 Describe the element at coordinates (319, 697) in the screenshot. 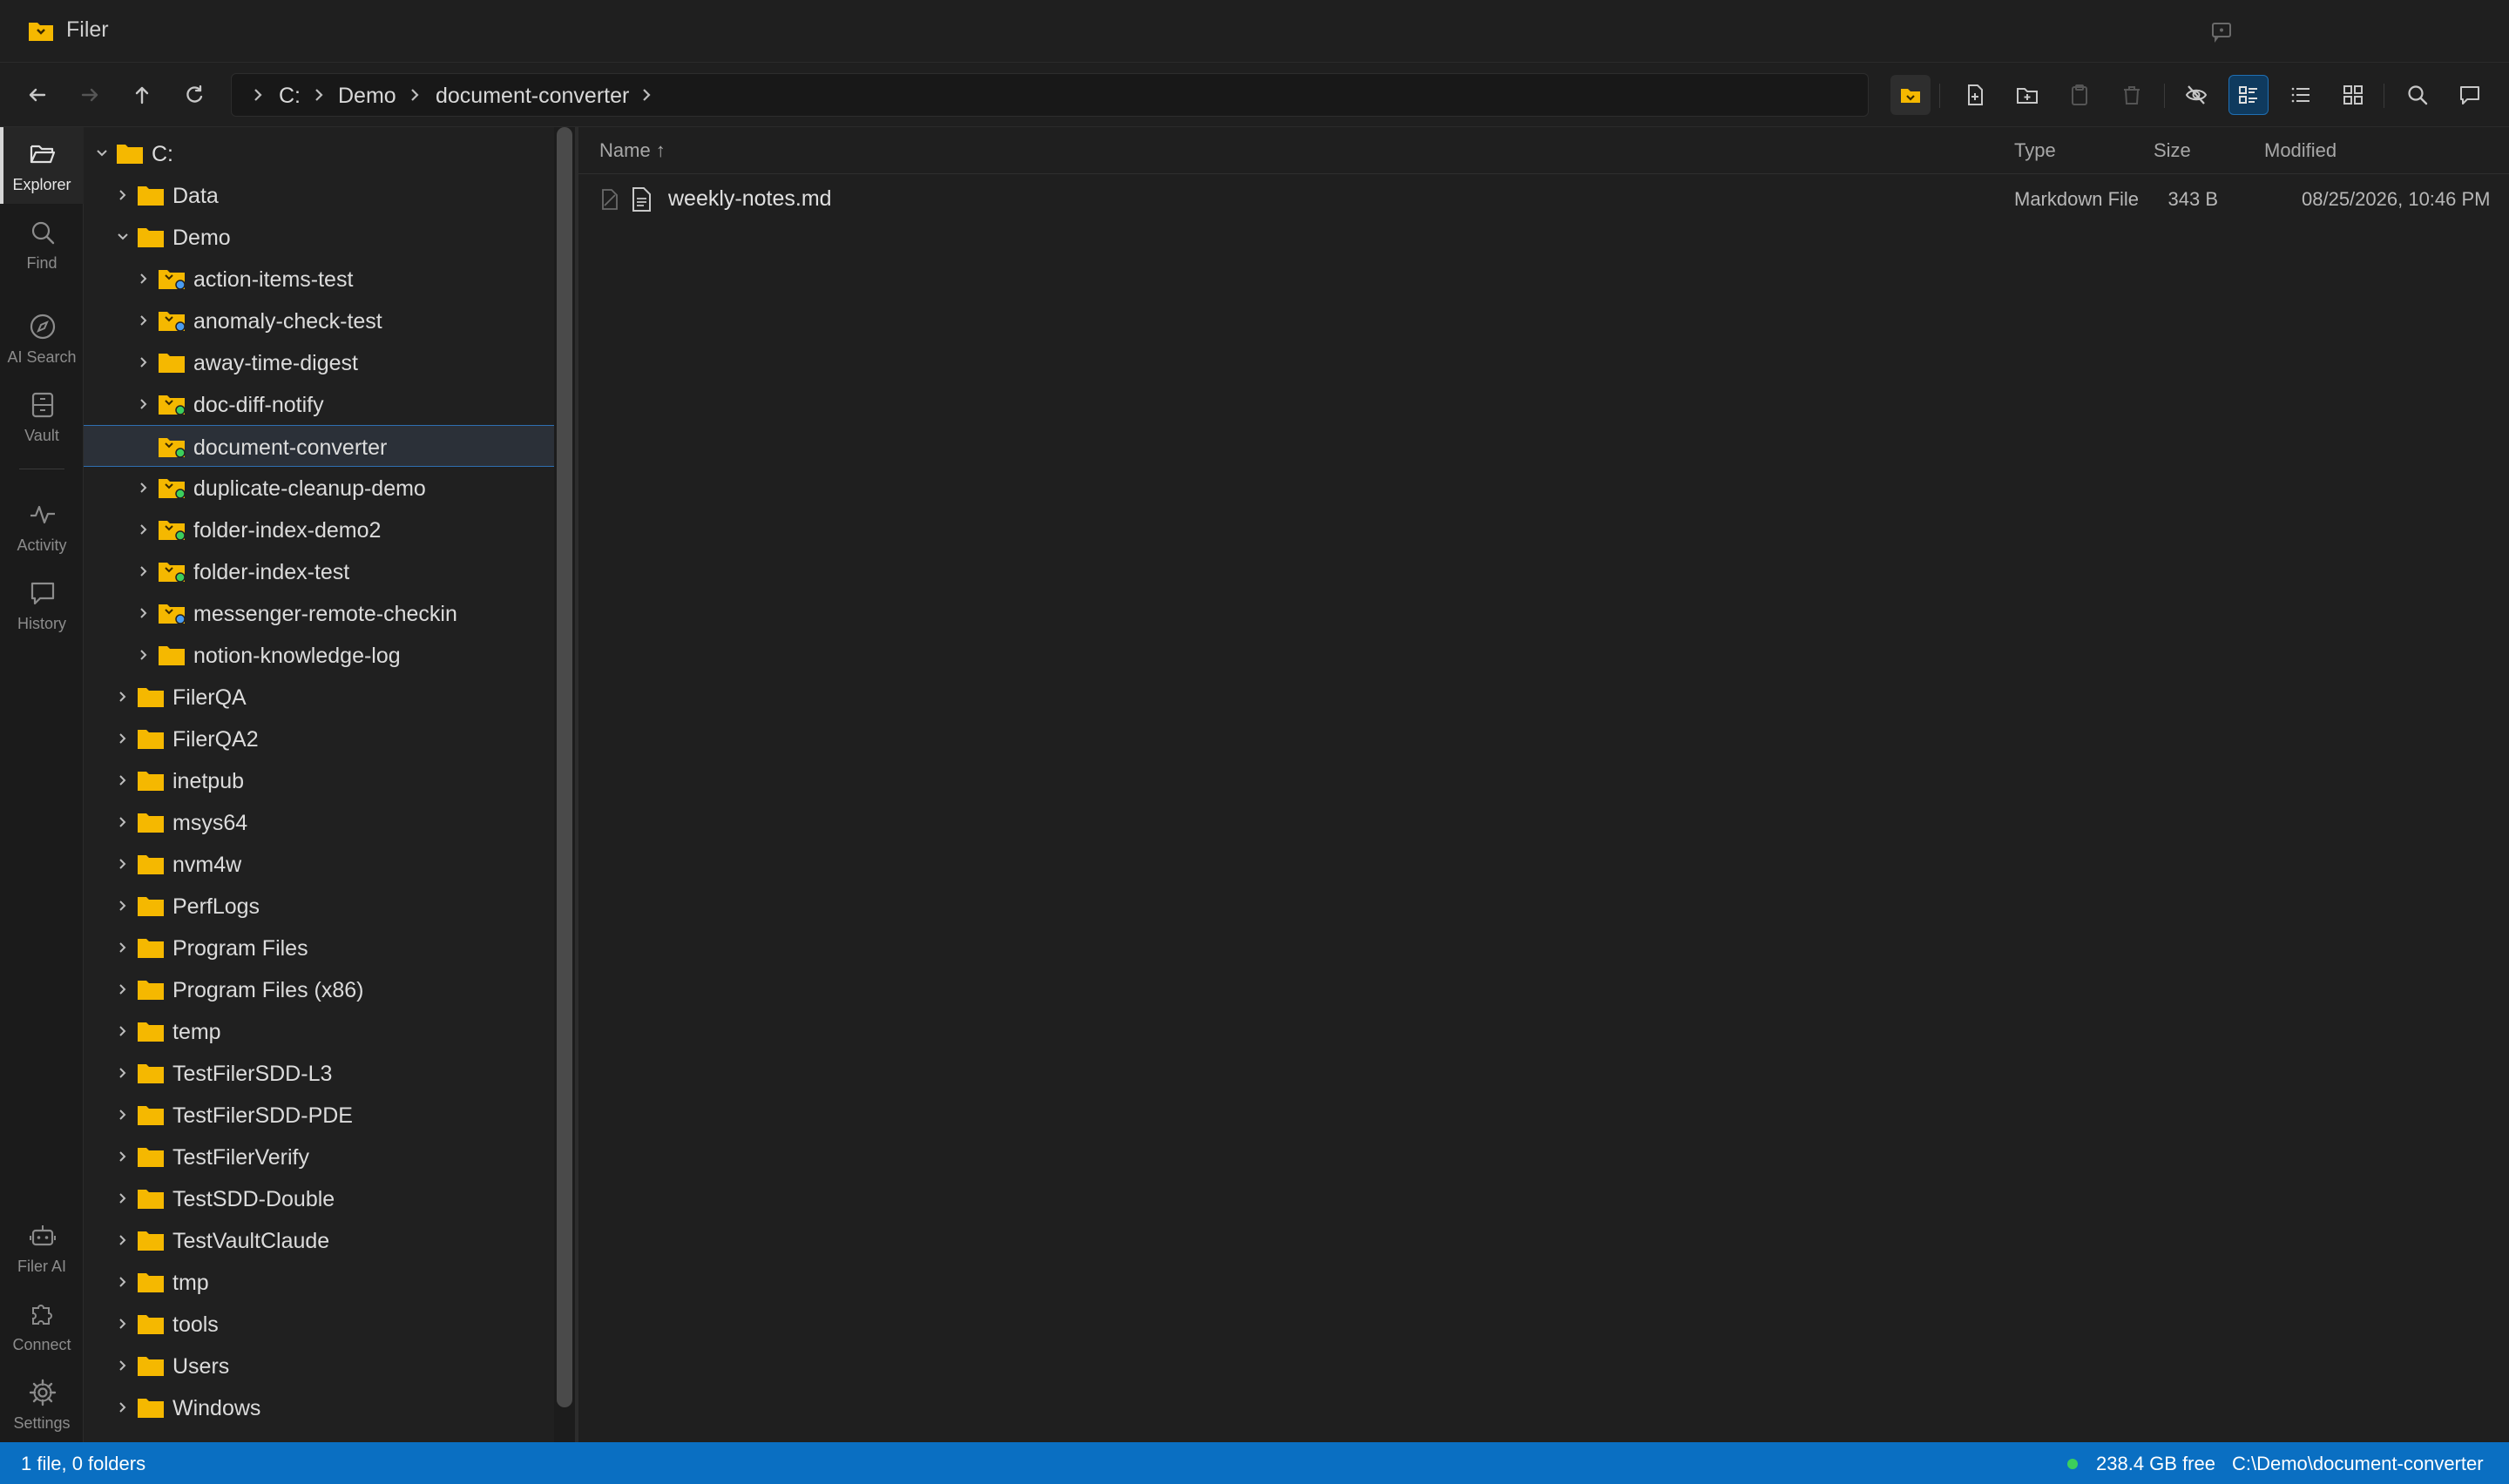

I see `tree-item: FilerQA` at that location.